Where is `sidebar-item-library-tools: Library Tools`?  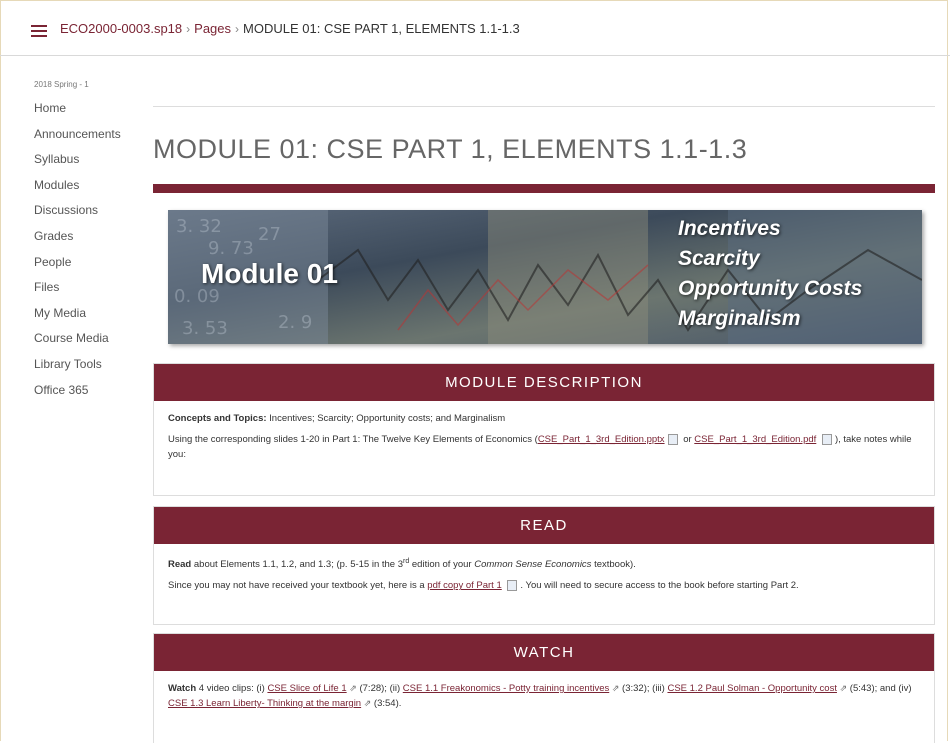 sidebar-item-library-tools: Library Tools is located at coordinates (89, 365).